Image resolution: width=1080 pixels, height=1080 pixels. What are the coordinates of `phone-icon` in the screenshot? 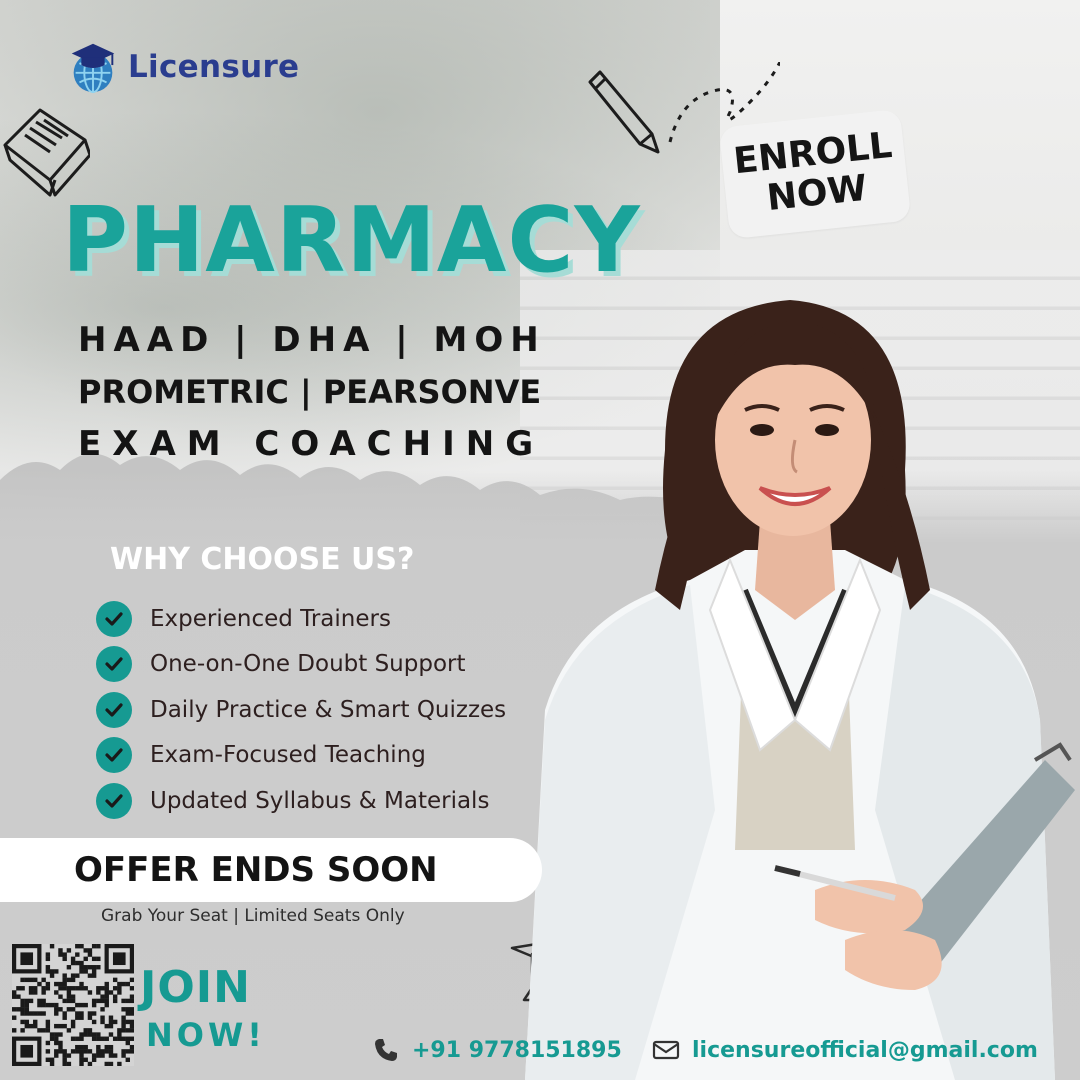 It's located at (386, 1050).